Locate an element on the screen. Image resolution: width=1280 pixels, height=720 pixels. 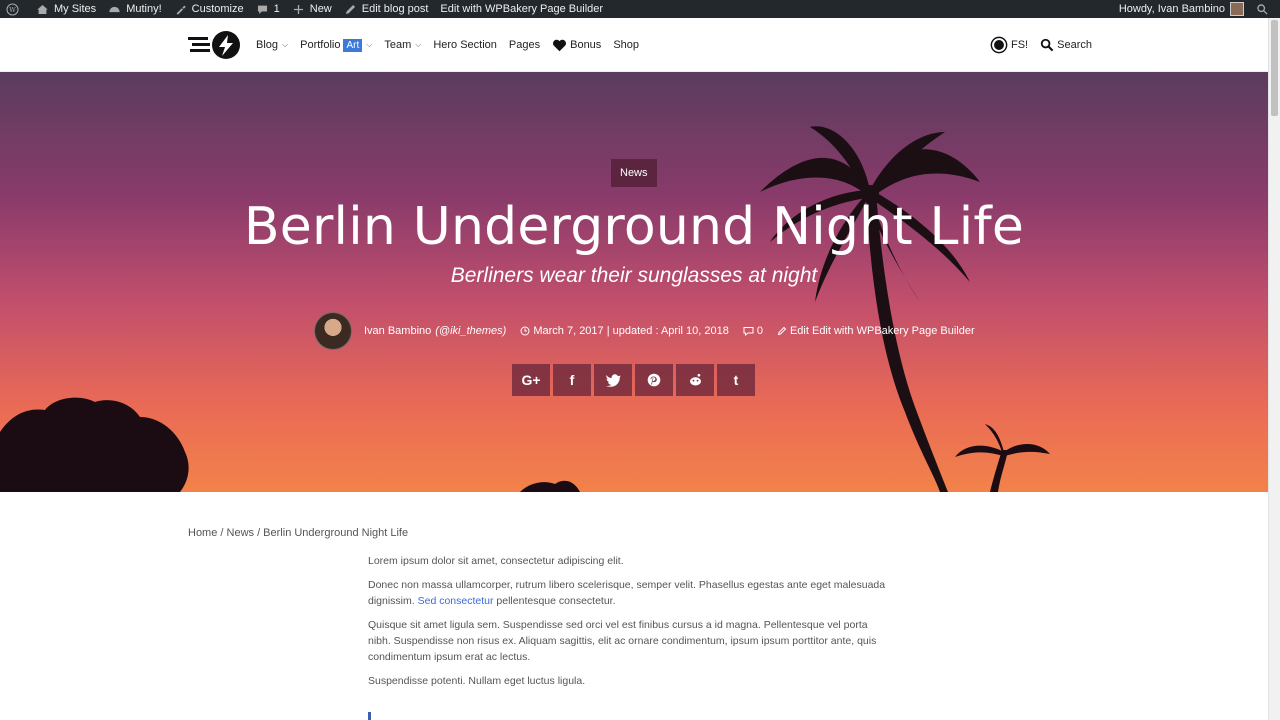
nav-team: Team ⌵ is located at coordinates (402, 45).